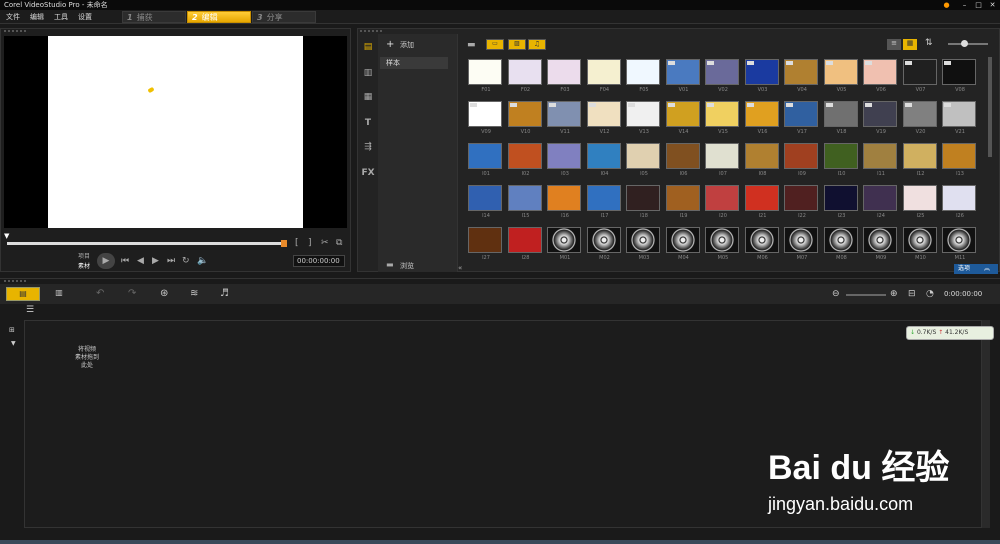 This screenshot has width=1000, height=544. Describe the element at coordinates (603, 76) in the screenshot. I see `media-thumbnail: F04` at that location.